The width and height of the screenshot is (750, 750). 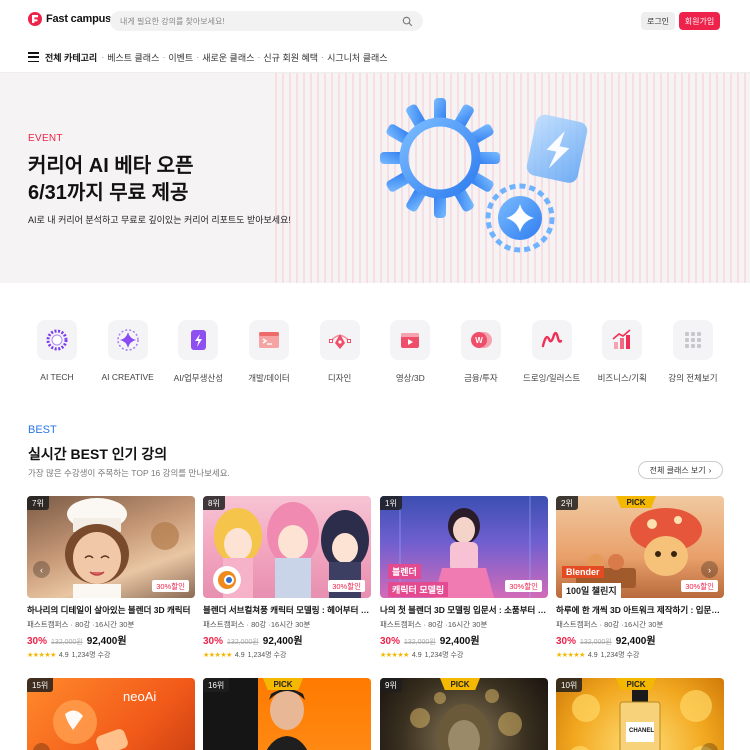 I want to click on course-card: 15위 neoAi ‹, so click(x=111, y=714).